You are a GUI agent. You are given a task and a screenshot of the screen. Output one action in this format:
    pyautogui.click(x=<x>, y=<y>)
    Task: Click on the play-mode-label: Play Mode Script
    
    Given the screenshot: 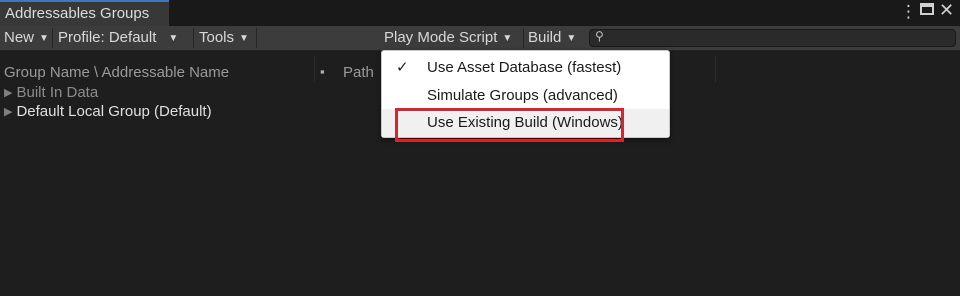 What is the action you would take?
    pyautogui.click(x=441, y=37)
    